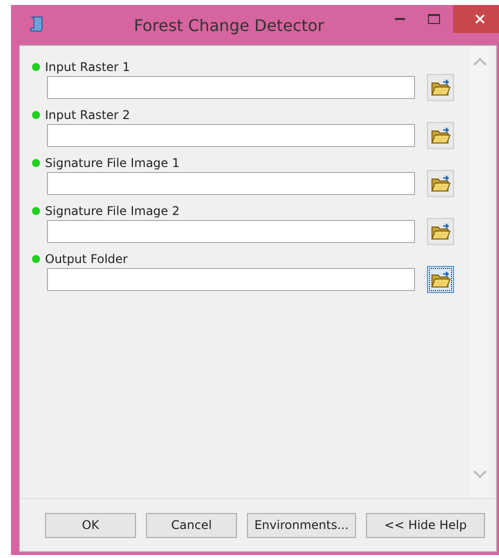  I want to click on minimize-icon, so click(400, 19).